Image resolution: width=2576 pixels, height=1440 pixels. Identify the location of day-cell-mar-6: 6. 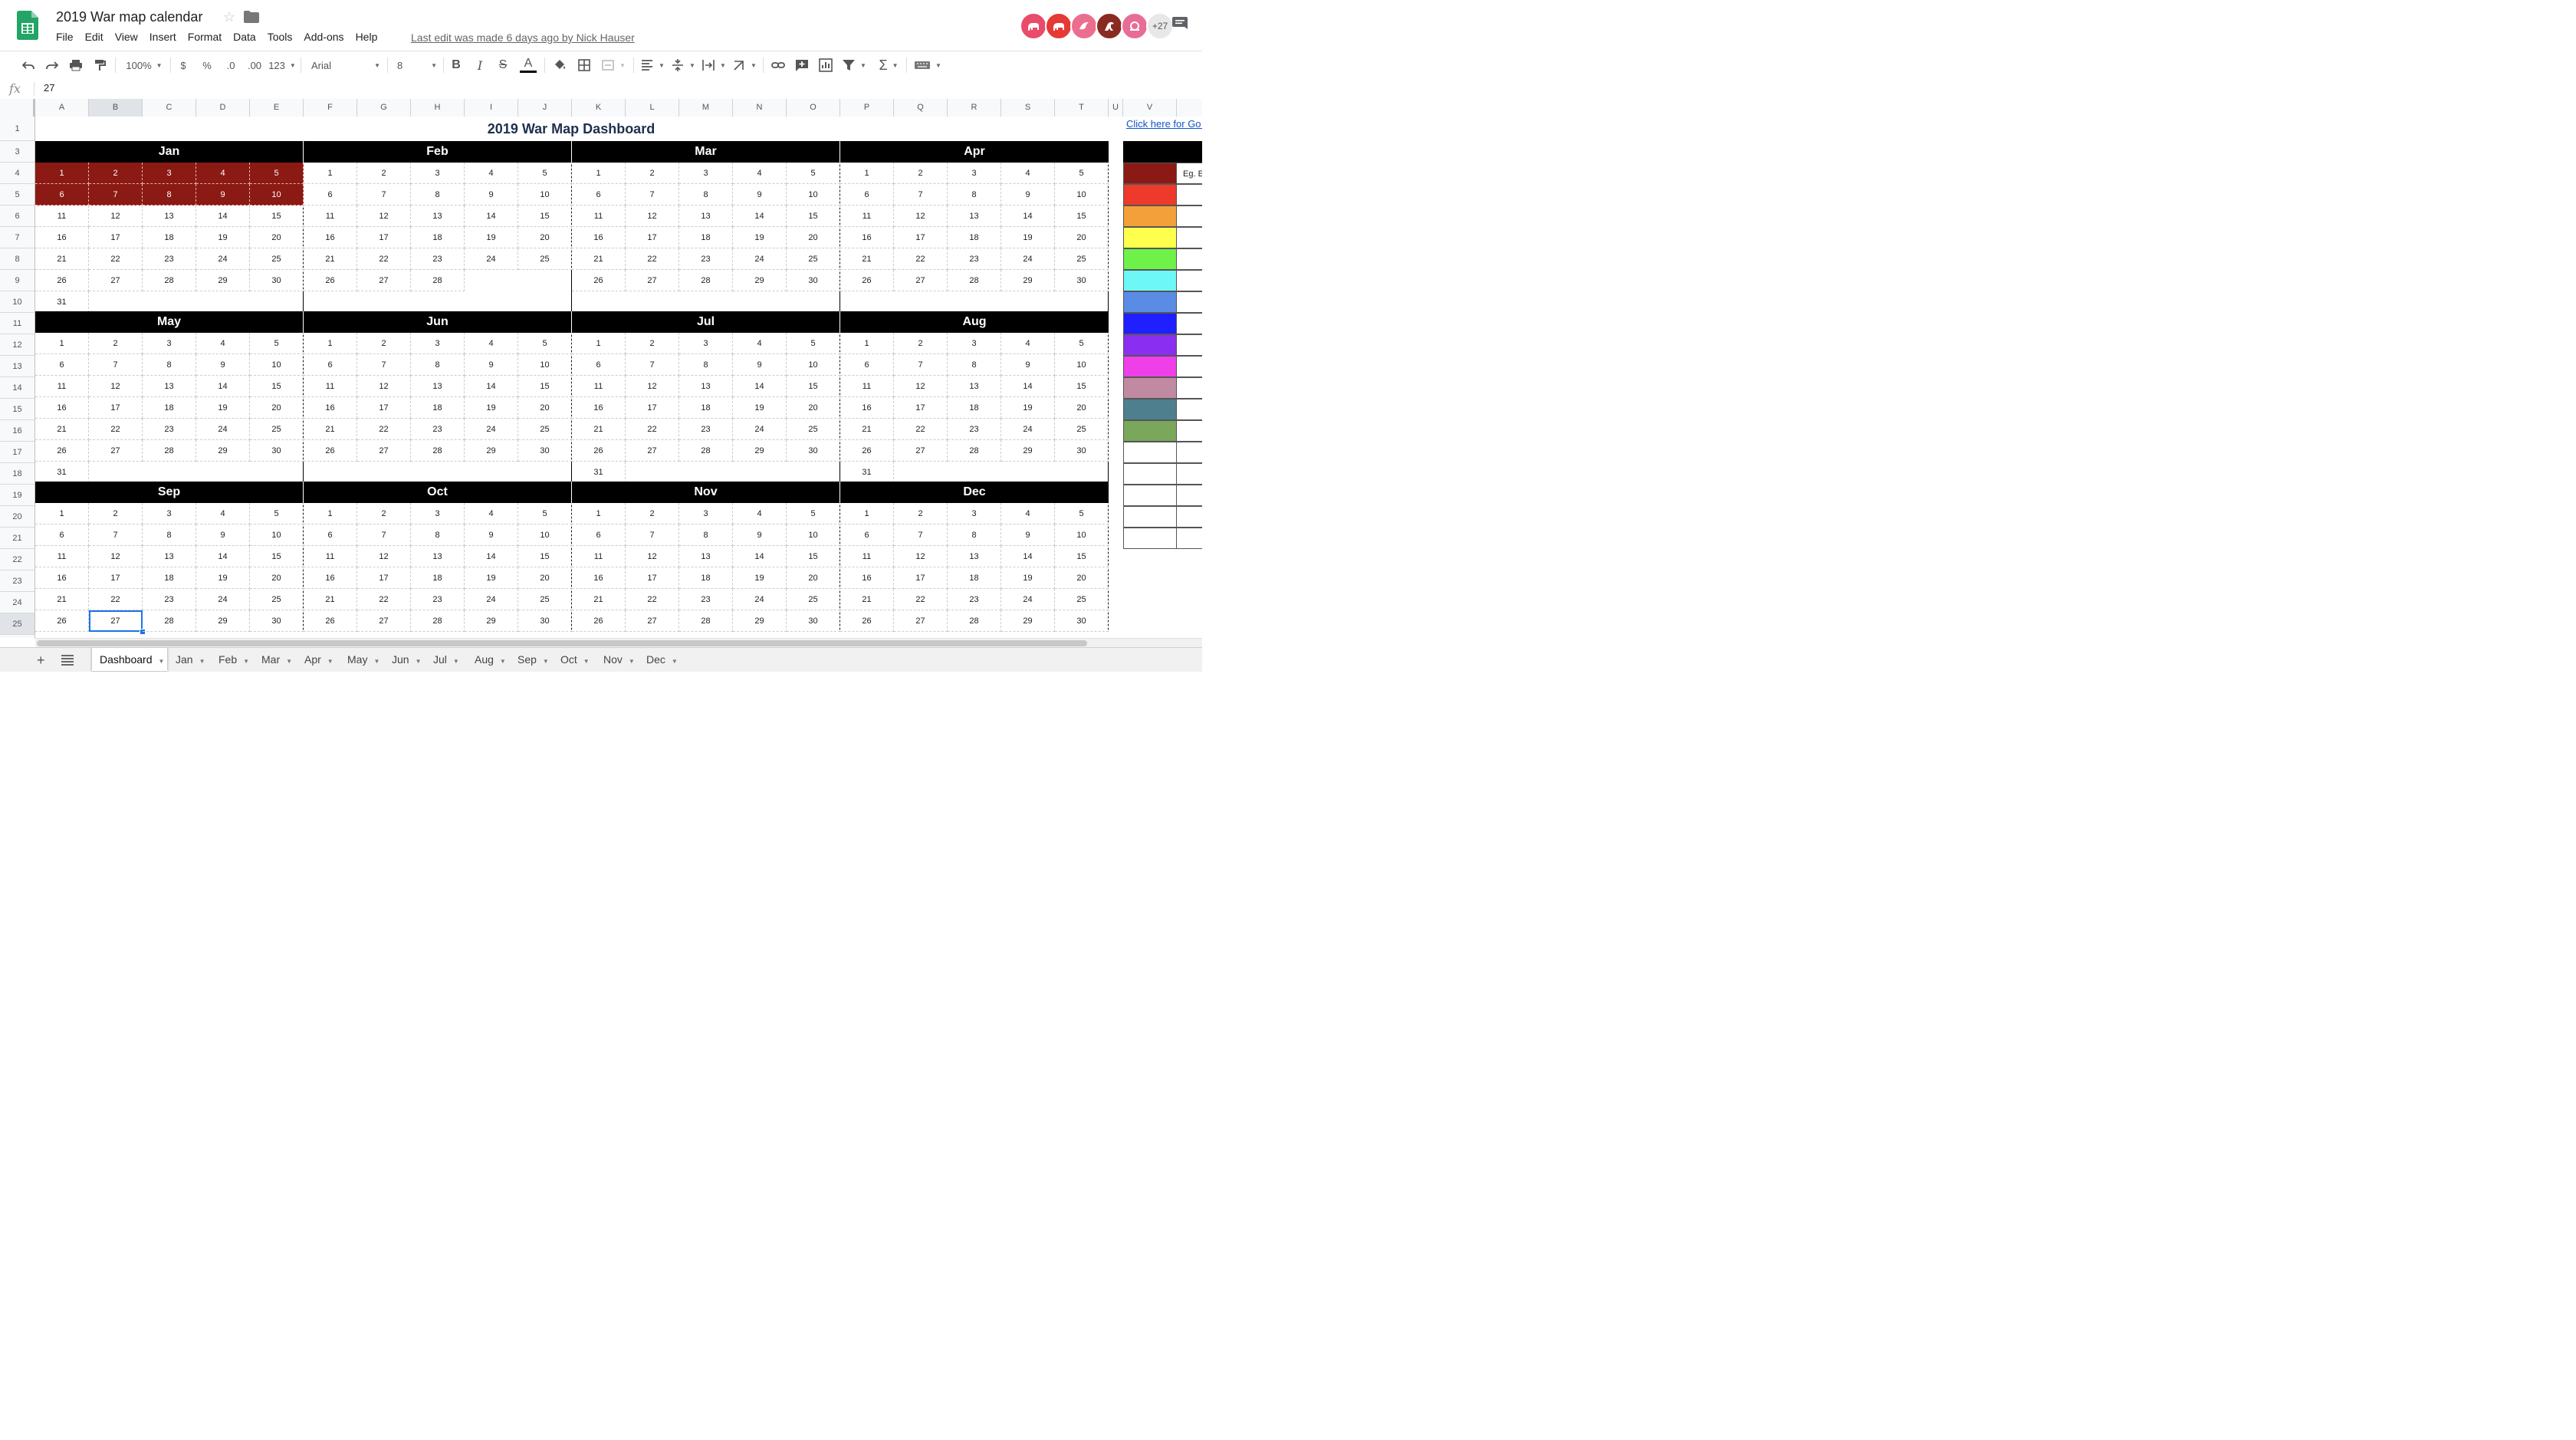
(599, 194).